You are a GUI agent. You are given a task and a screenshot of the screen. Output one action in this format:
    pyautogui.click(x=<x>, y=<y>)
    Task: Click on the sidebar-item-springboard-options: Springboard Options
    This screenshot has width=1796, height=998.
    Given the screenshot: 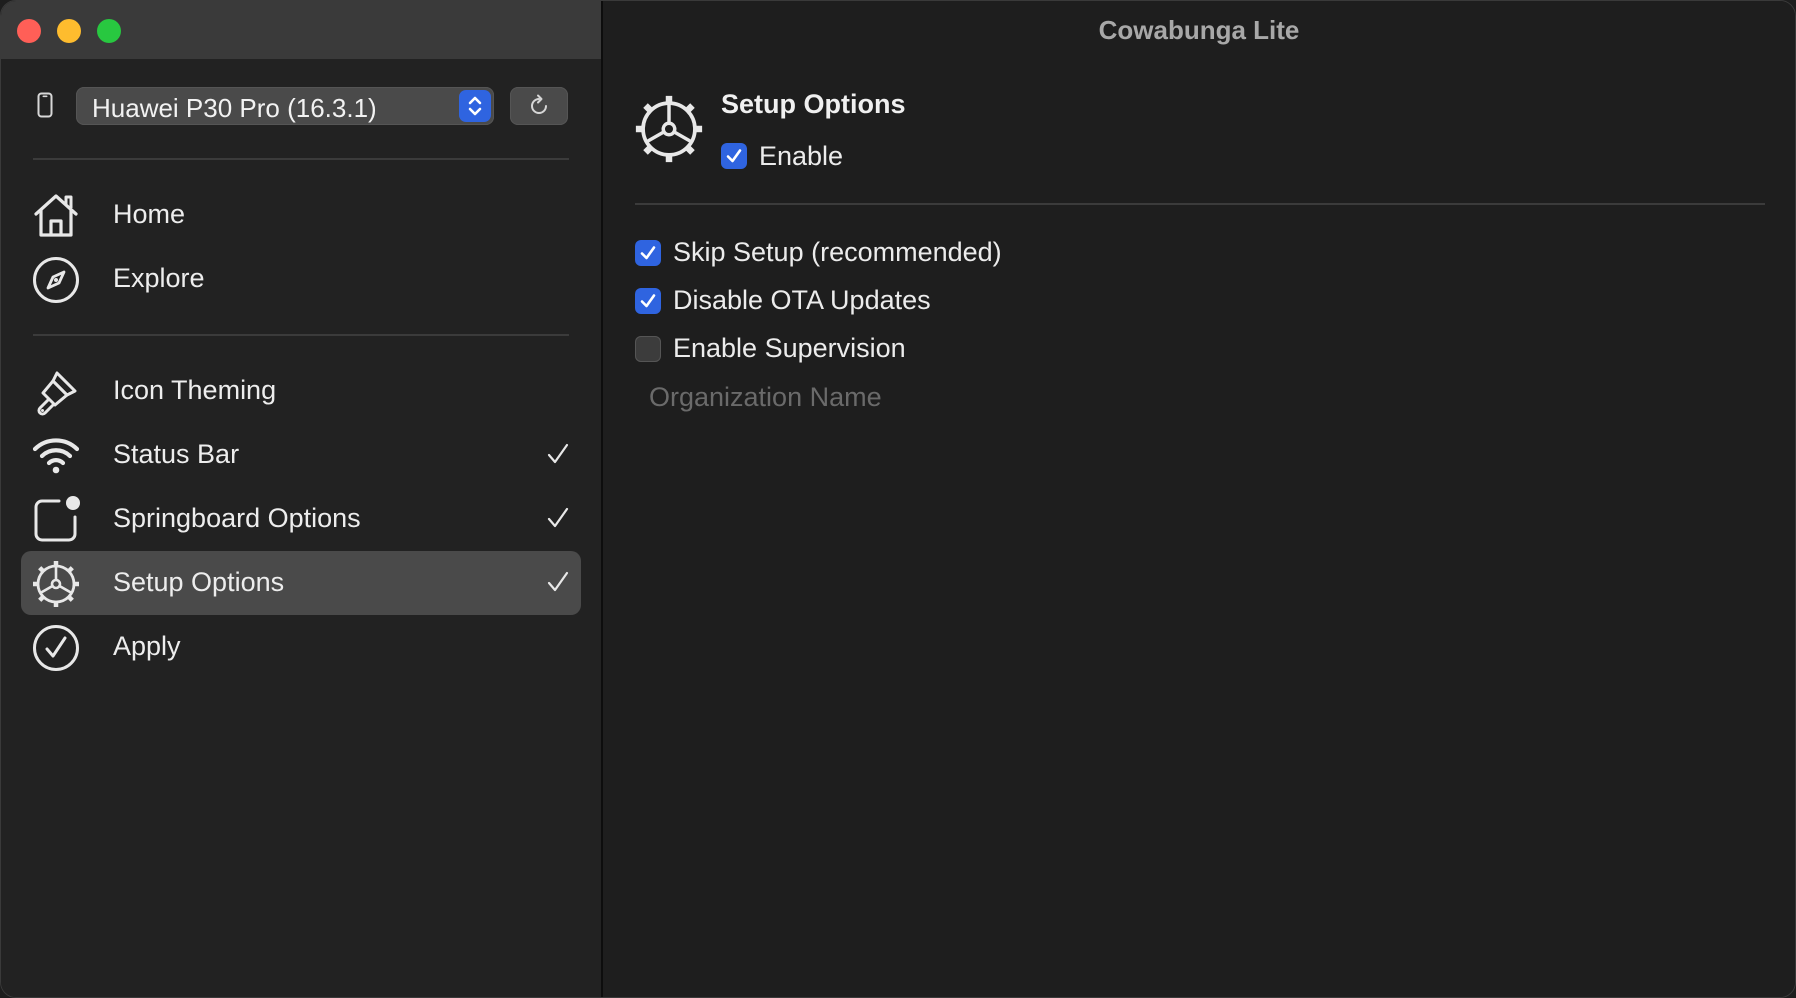 What is the action you would take?
    pyautogui.click(x=301, y=519)
    